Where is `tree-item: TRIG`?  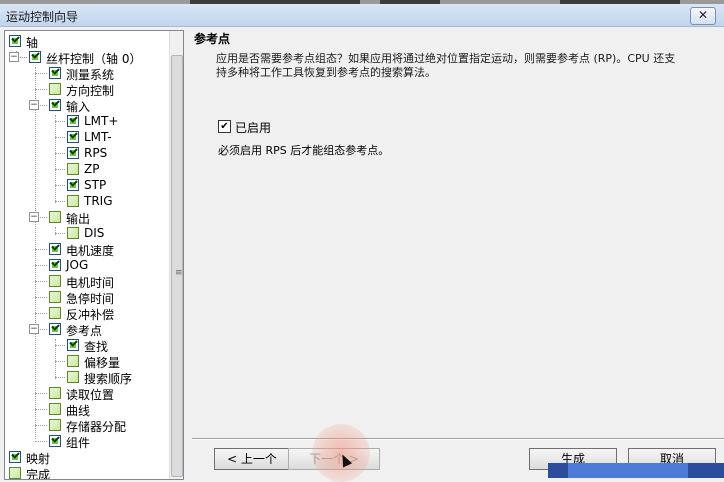 tree-item: TRIG is located at coordinates (86, 201).